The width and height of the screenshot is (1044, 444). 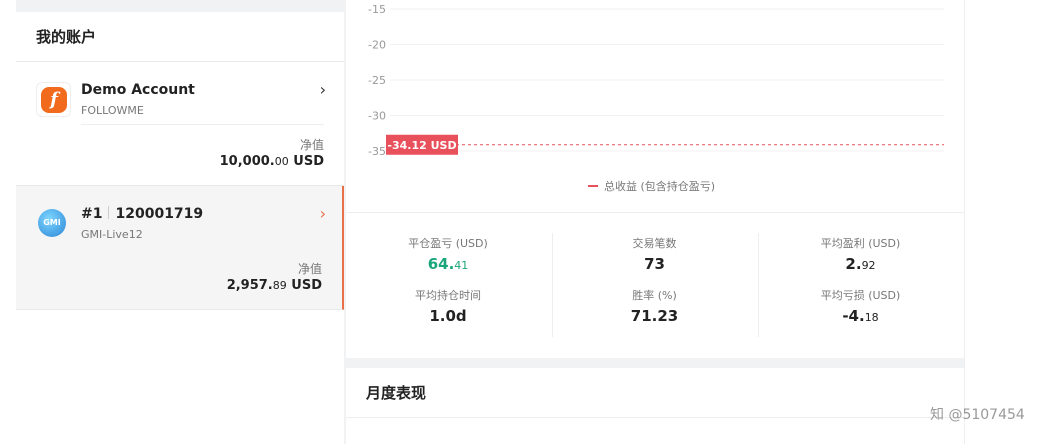 I want to click on y-tick-label: -25, so click(x=377, y=80).